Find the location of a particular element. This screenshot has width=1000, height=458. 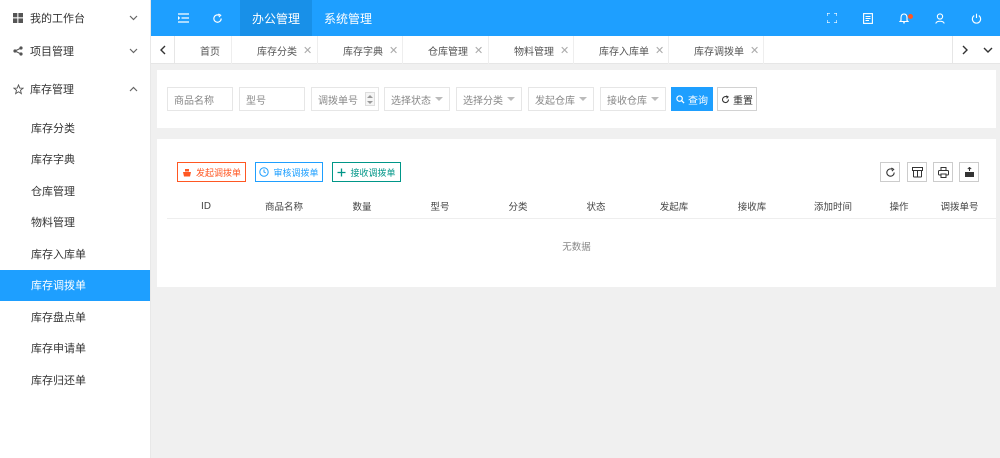

input-placeholder: 型号 is located at coordinates (256, 101).